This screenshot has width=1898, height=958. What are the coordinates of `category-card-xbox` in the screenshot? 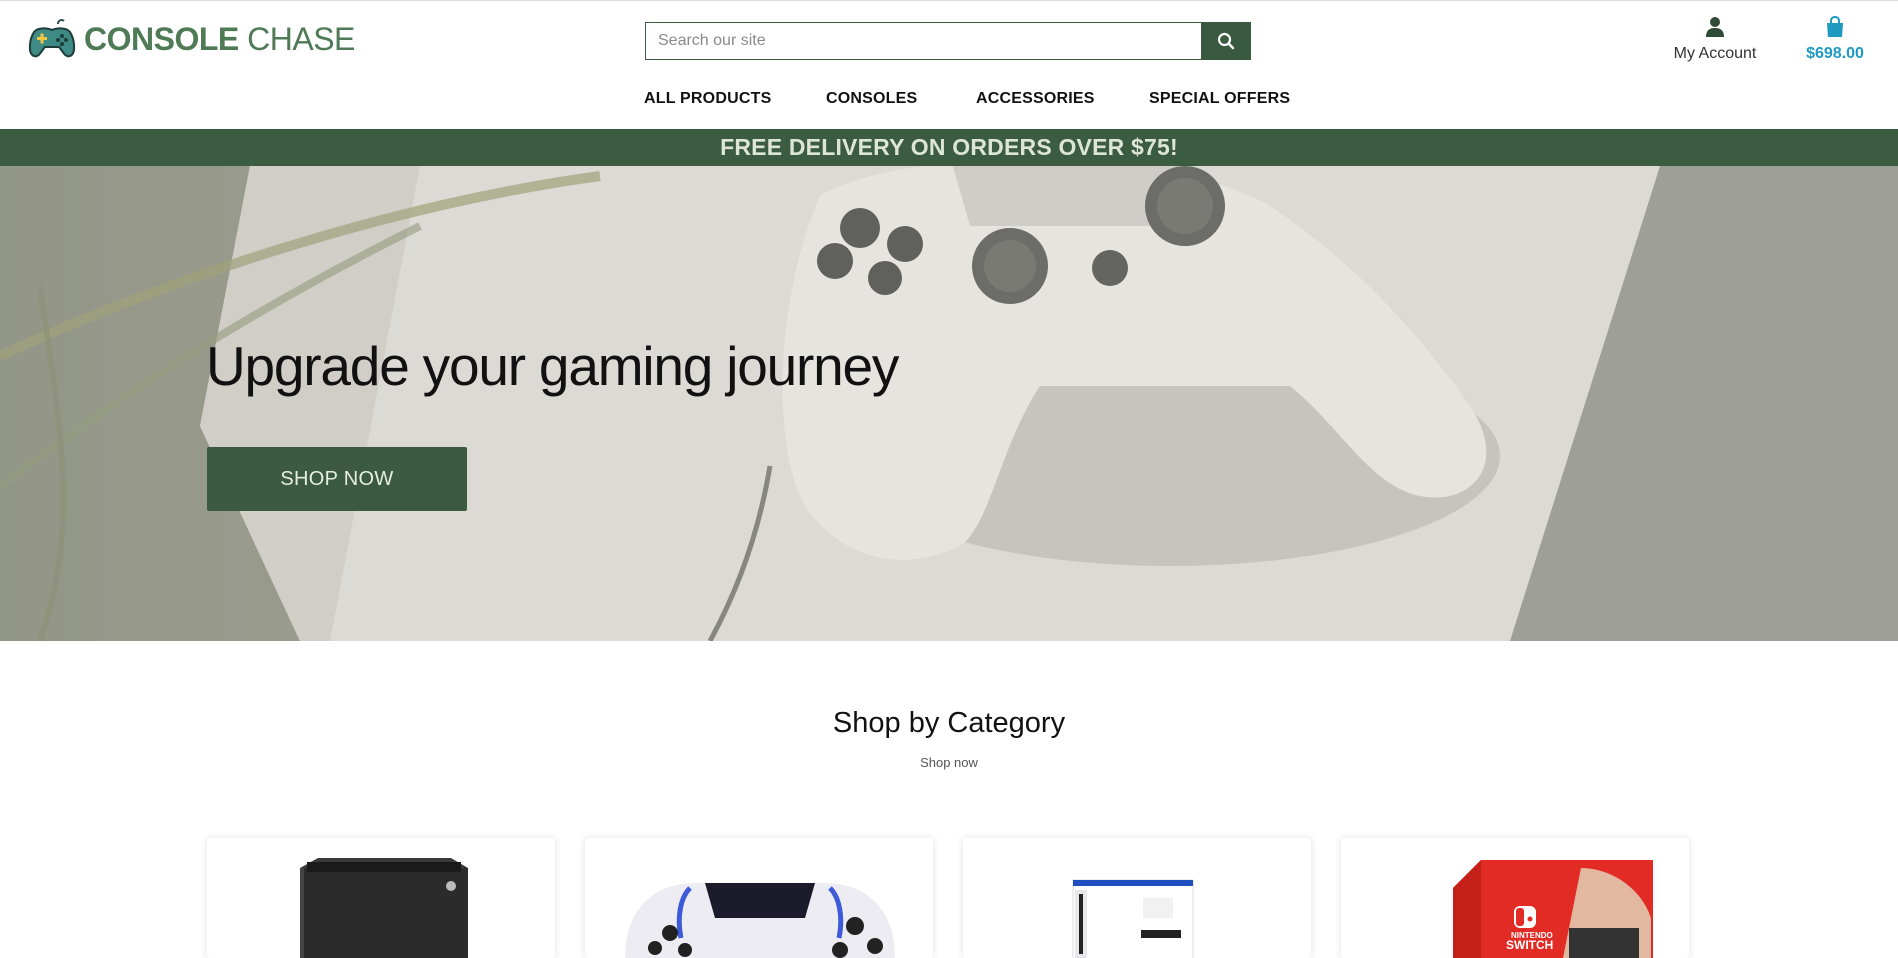 It's located at (381, 898).